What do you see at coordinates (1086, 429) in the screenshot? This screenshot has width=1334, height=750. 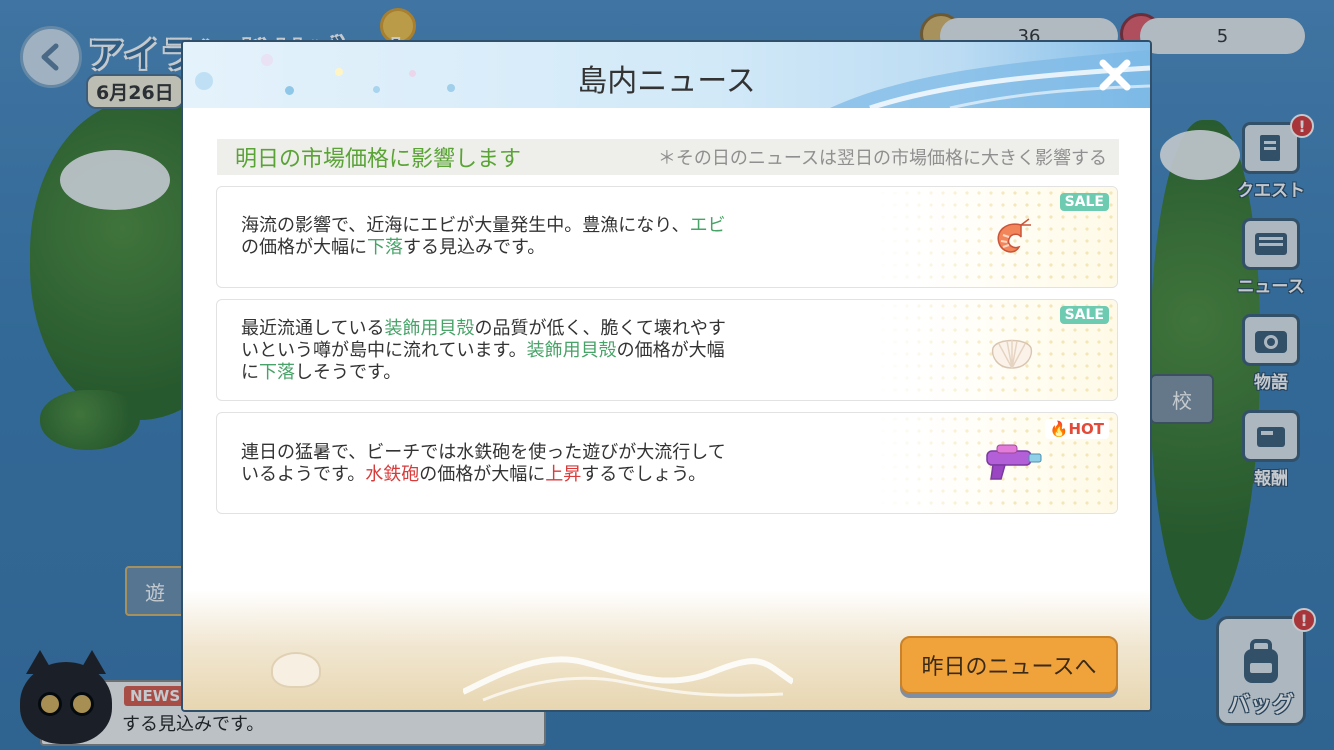 I see `hot-tag-label: HOT` at bounding box center [1086, 429].